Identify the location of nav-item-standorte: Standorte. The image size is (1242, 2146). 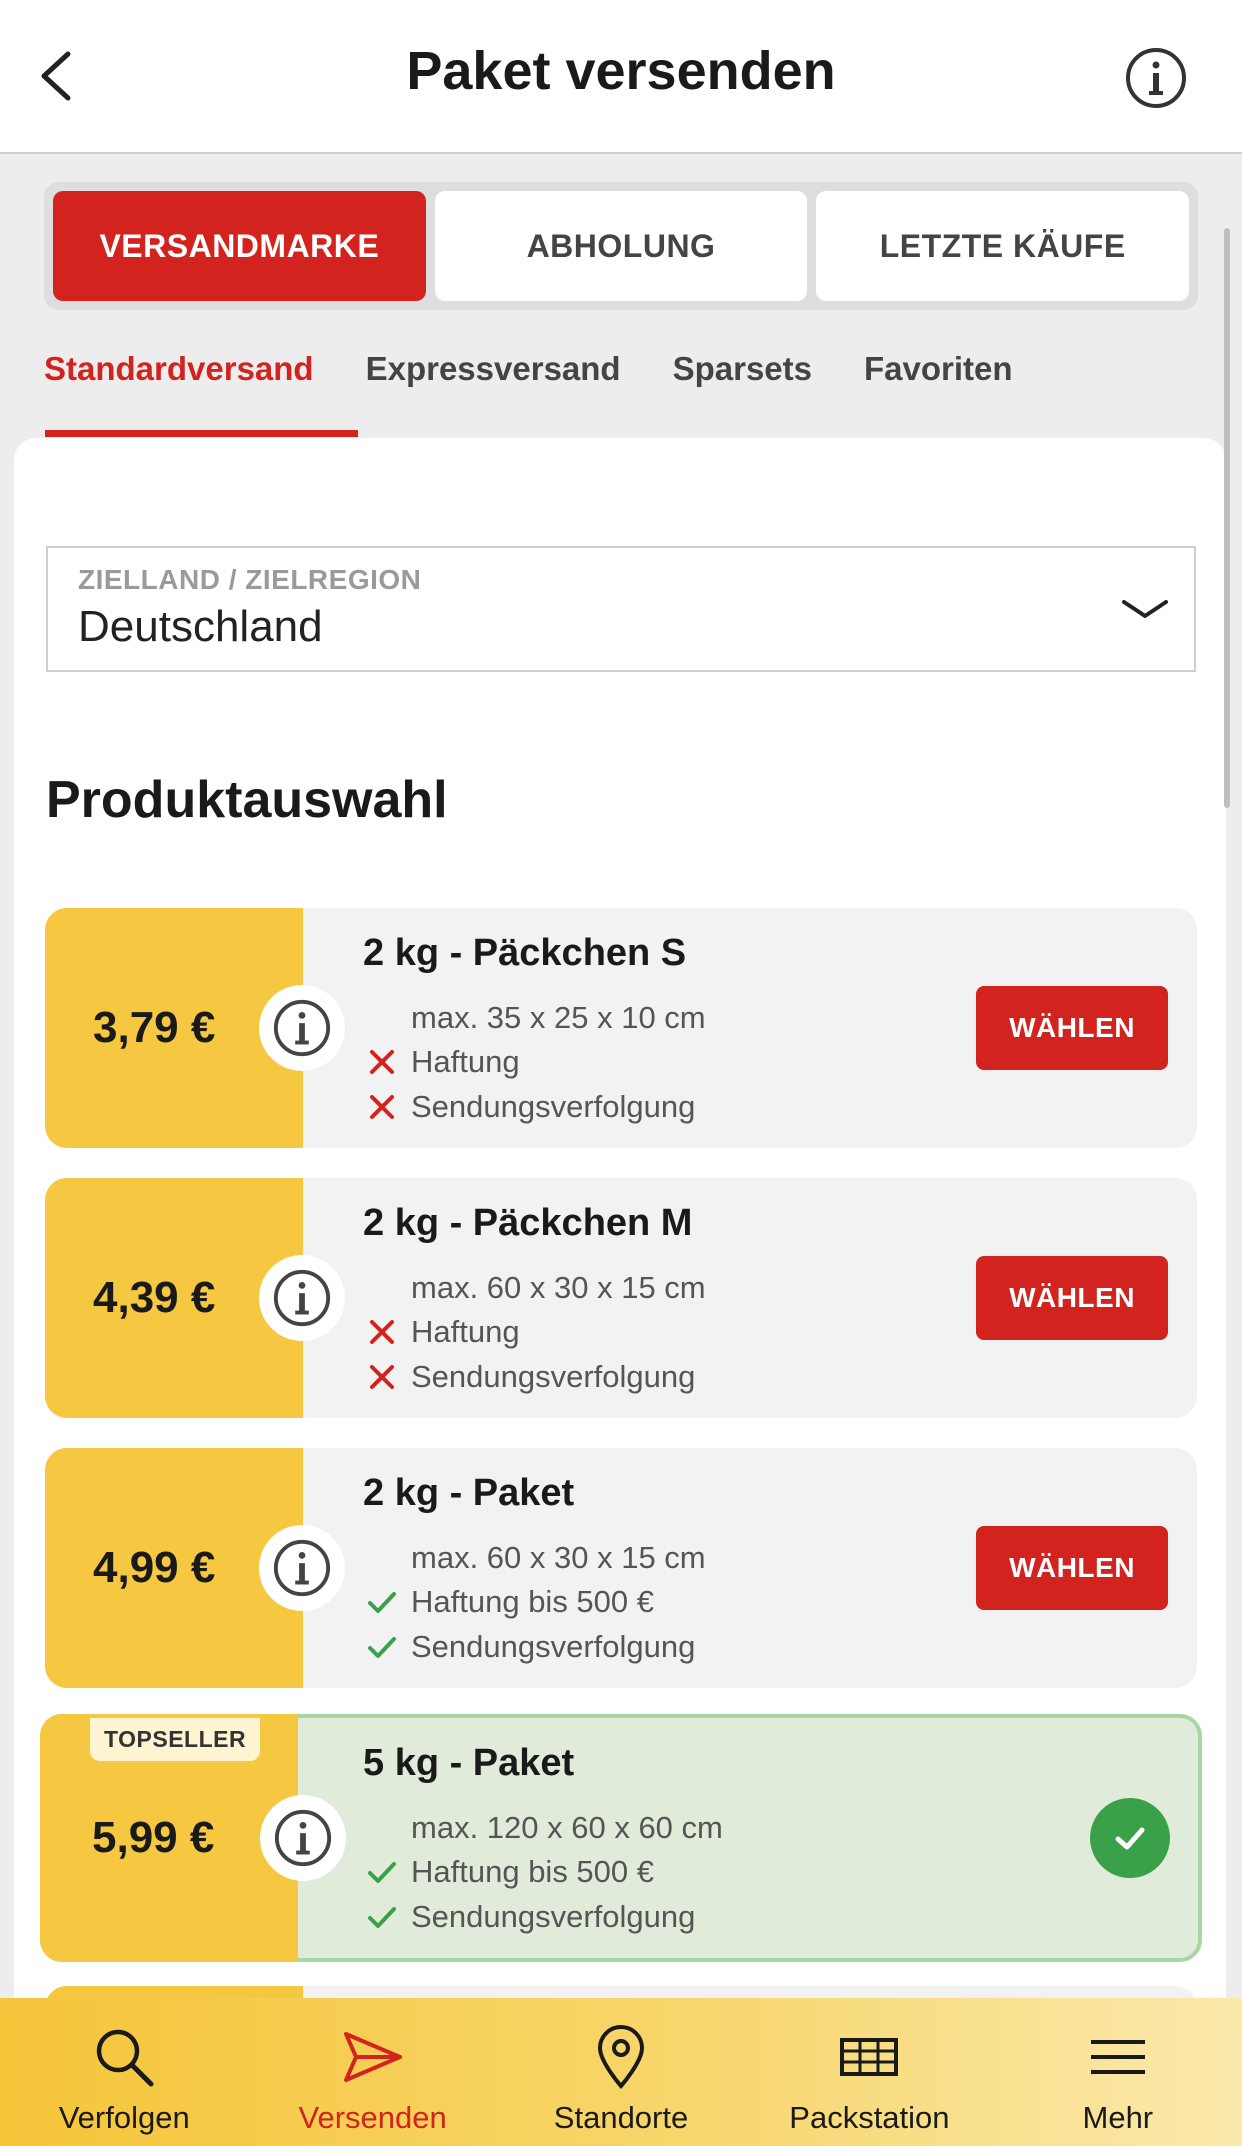
(621, 2072).